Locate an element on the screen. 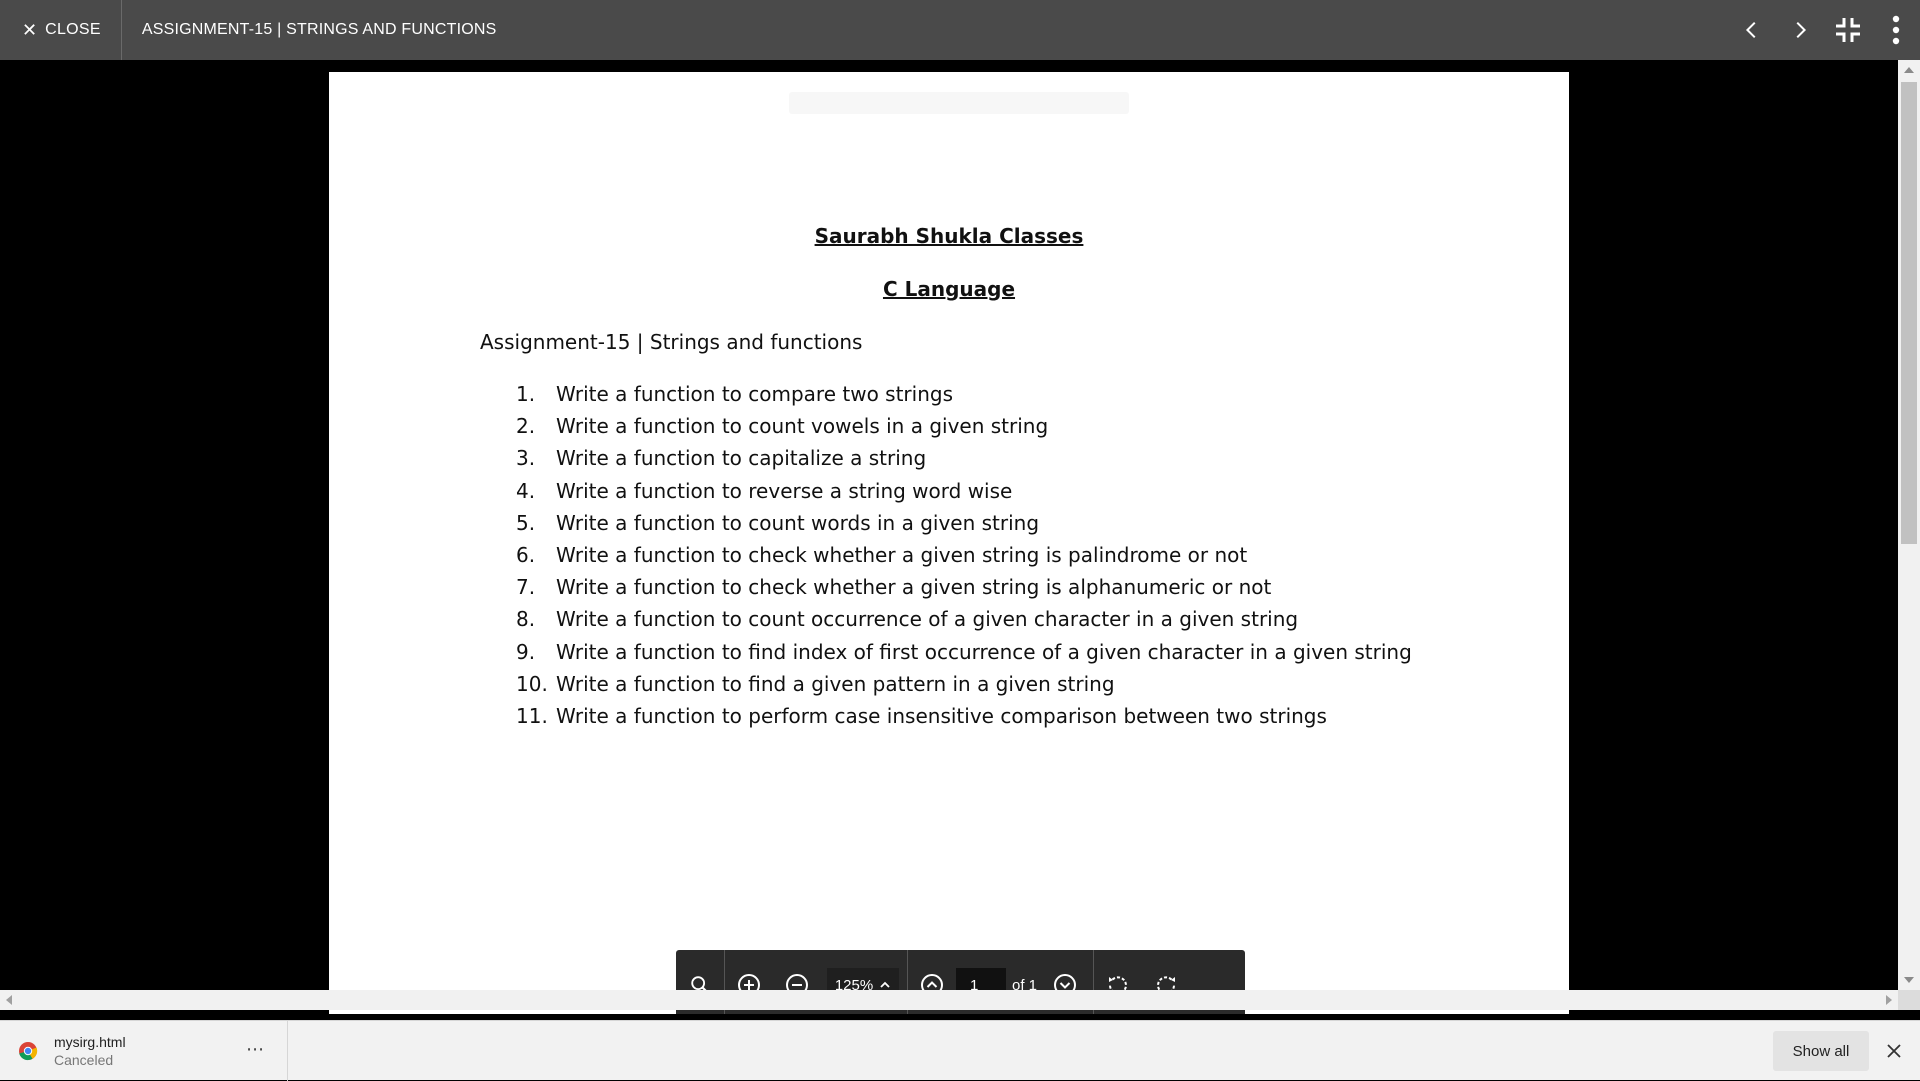 Image resolution: width=1920 pixels, height=1081 pixels. scrollbar-corner is located at coordinates (1909, 1000).